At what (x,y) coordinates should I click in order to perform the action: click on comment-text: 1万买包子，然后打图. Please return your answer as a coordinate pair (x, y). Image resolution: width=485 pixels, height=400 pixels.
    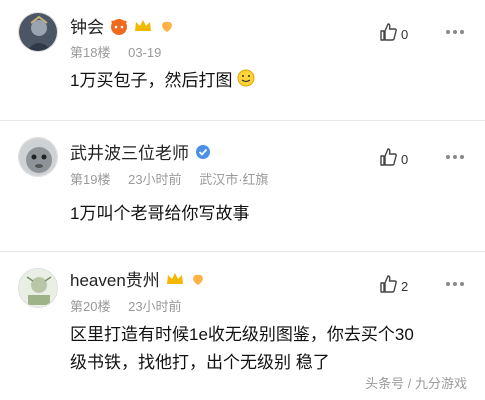
    Looking at the image, I should click on (162, 81).